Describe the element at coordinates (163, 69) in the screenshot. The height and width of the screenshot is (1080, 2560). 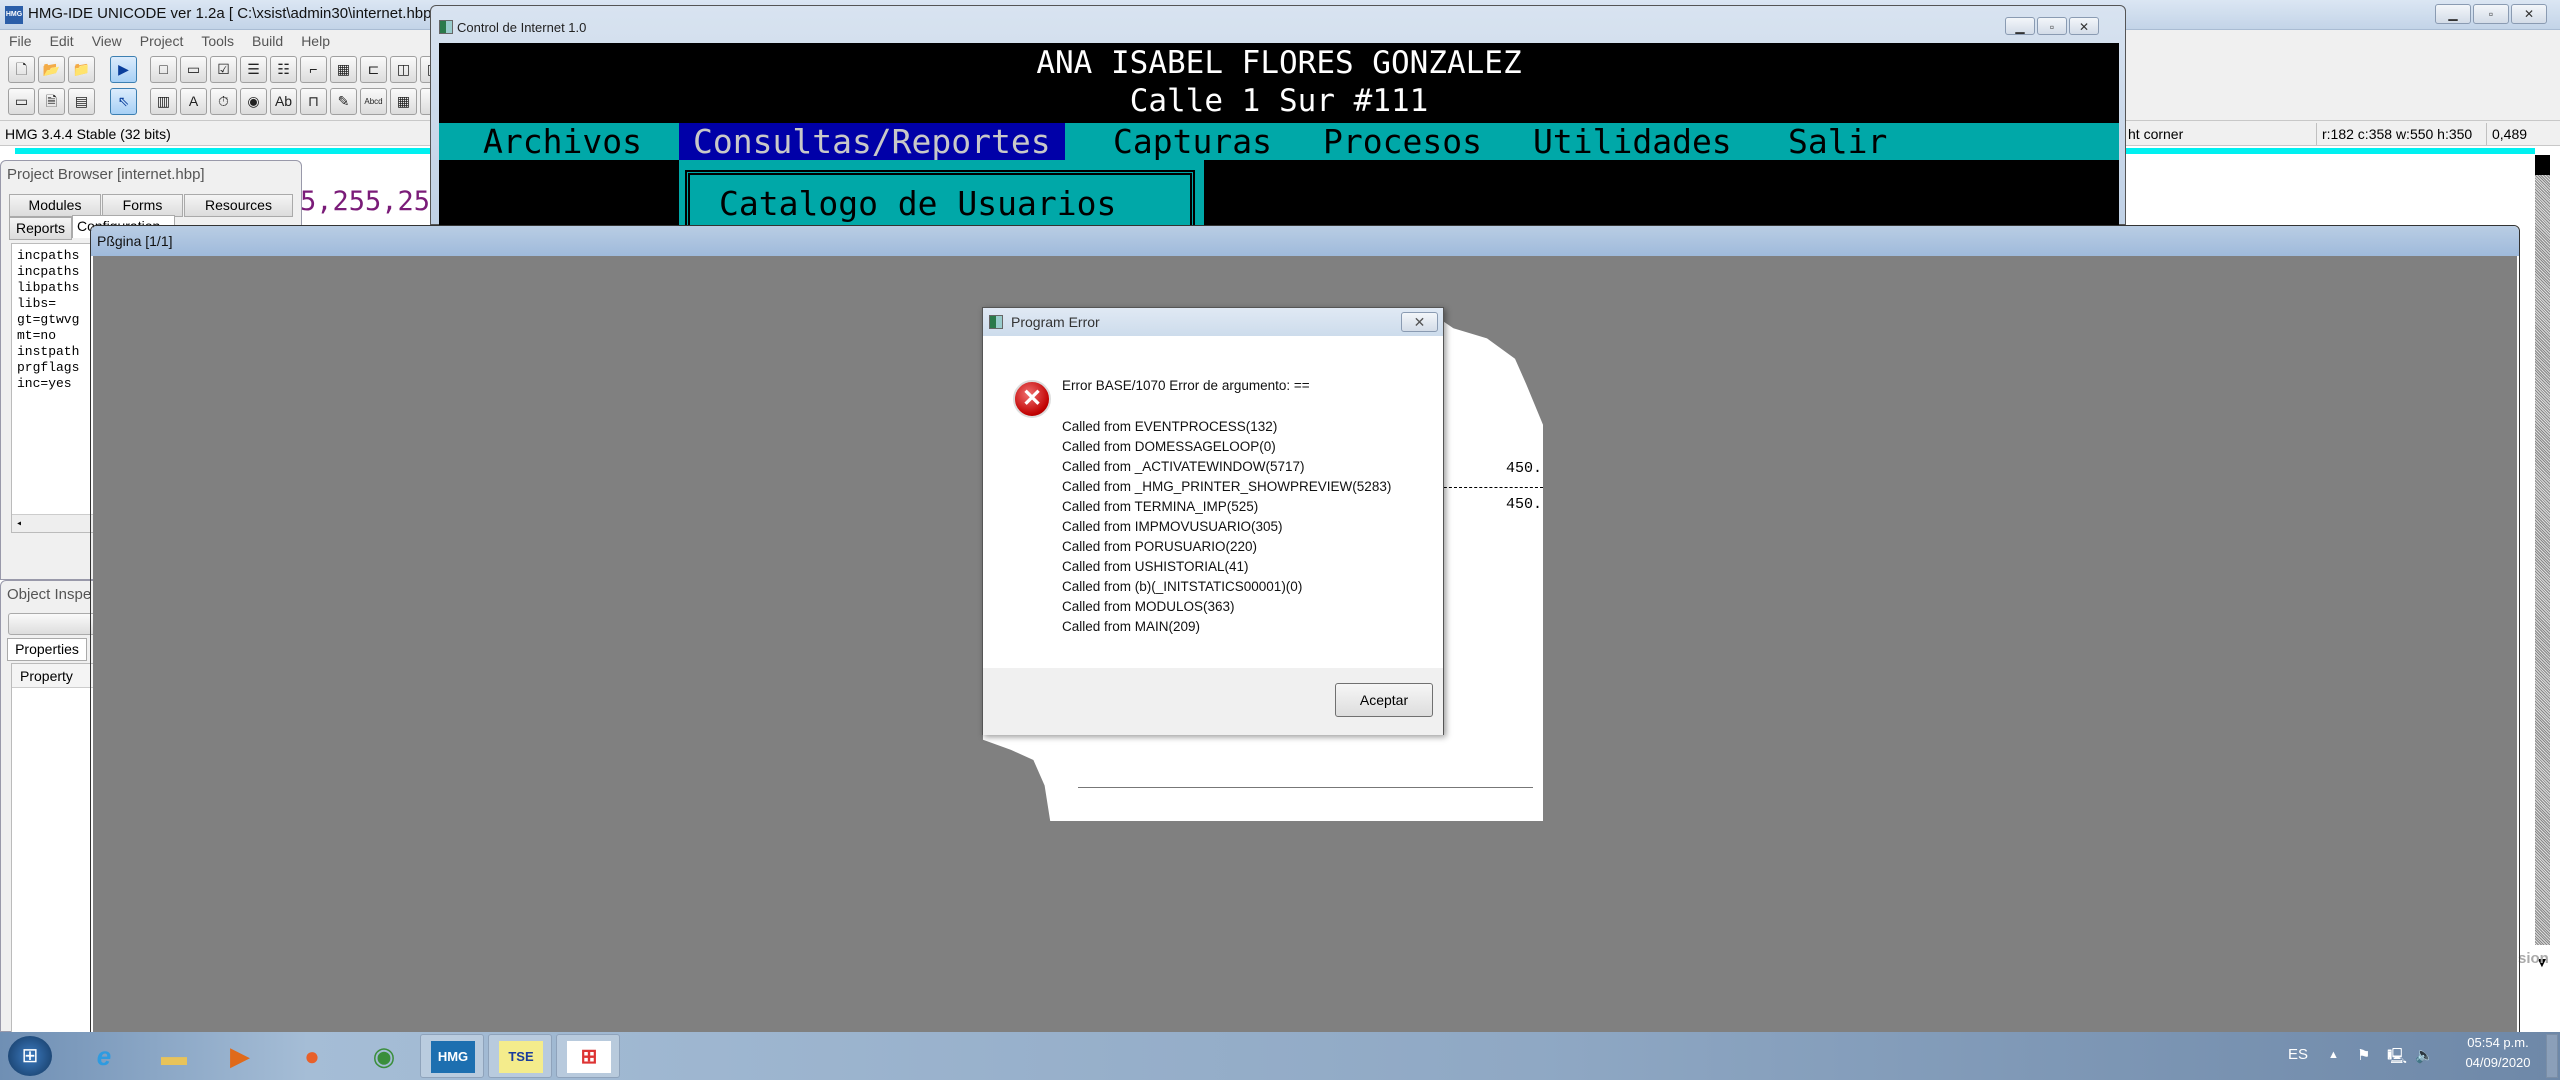
I see `form-box-icon: □` at that location.